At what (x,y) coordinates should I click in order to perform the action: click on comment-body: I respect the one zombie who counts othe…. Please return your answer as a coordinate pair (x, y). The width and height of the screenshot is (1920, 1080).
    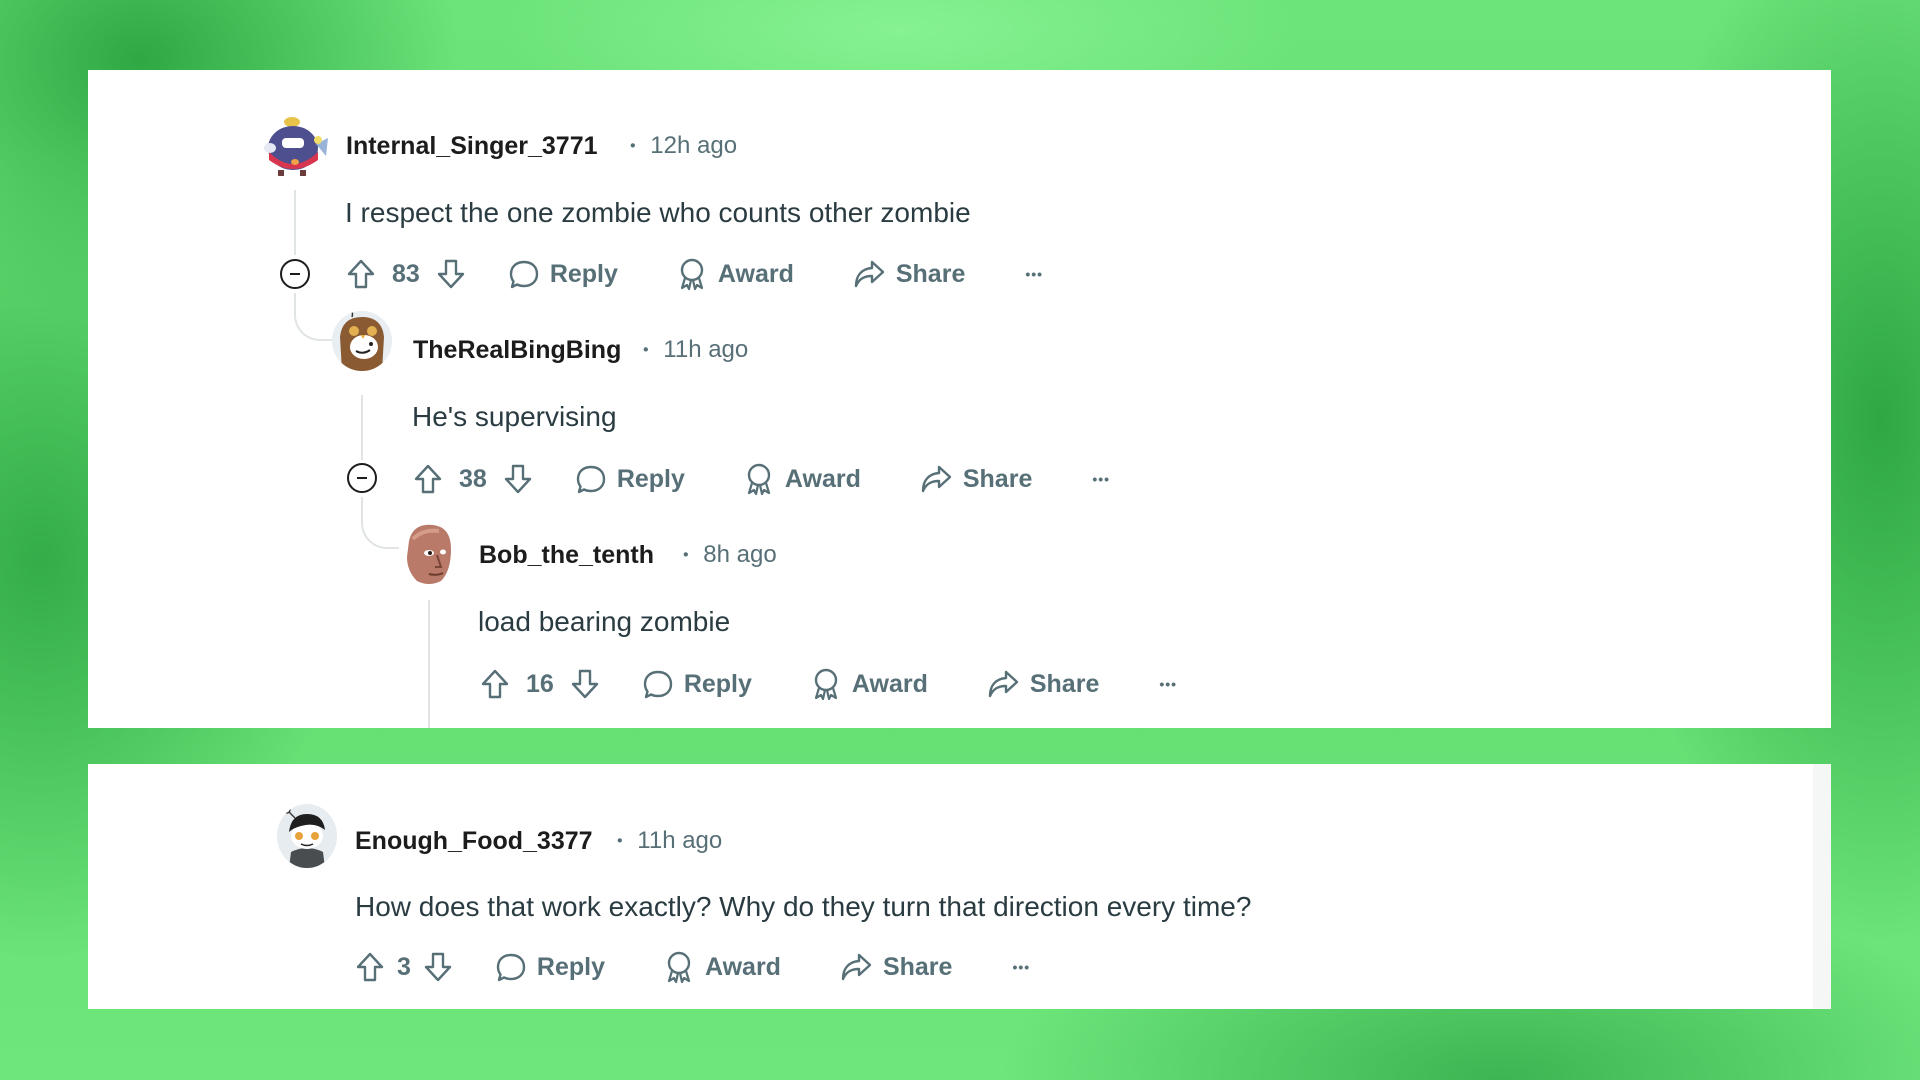
    Looking at the image, I should click on (658, 212).